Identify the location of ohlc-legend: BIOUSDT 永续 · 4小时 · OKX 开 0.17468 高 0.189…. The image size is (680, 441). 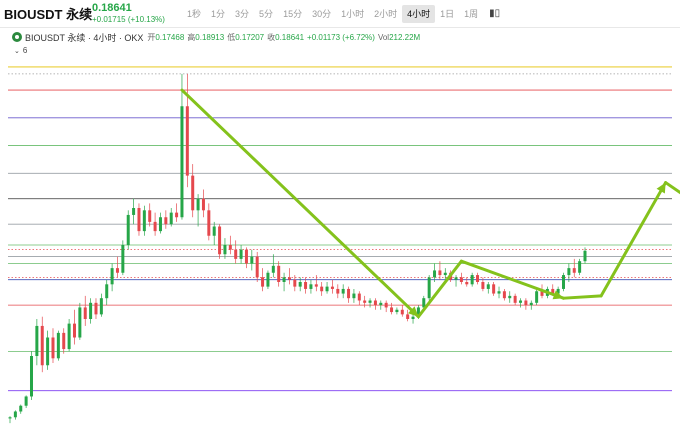
(340, 37).